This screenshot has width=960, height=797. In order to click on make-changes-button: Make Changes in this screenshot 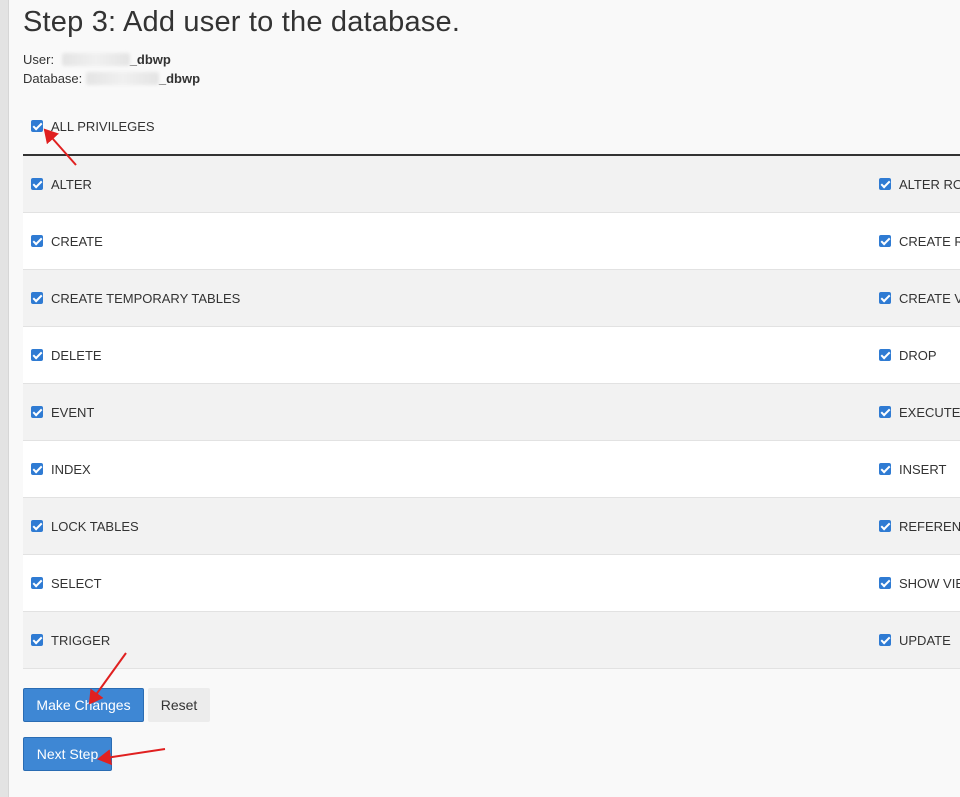, I will do `click(83, 705)`.